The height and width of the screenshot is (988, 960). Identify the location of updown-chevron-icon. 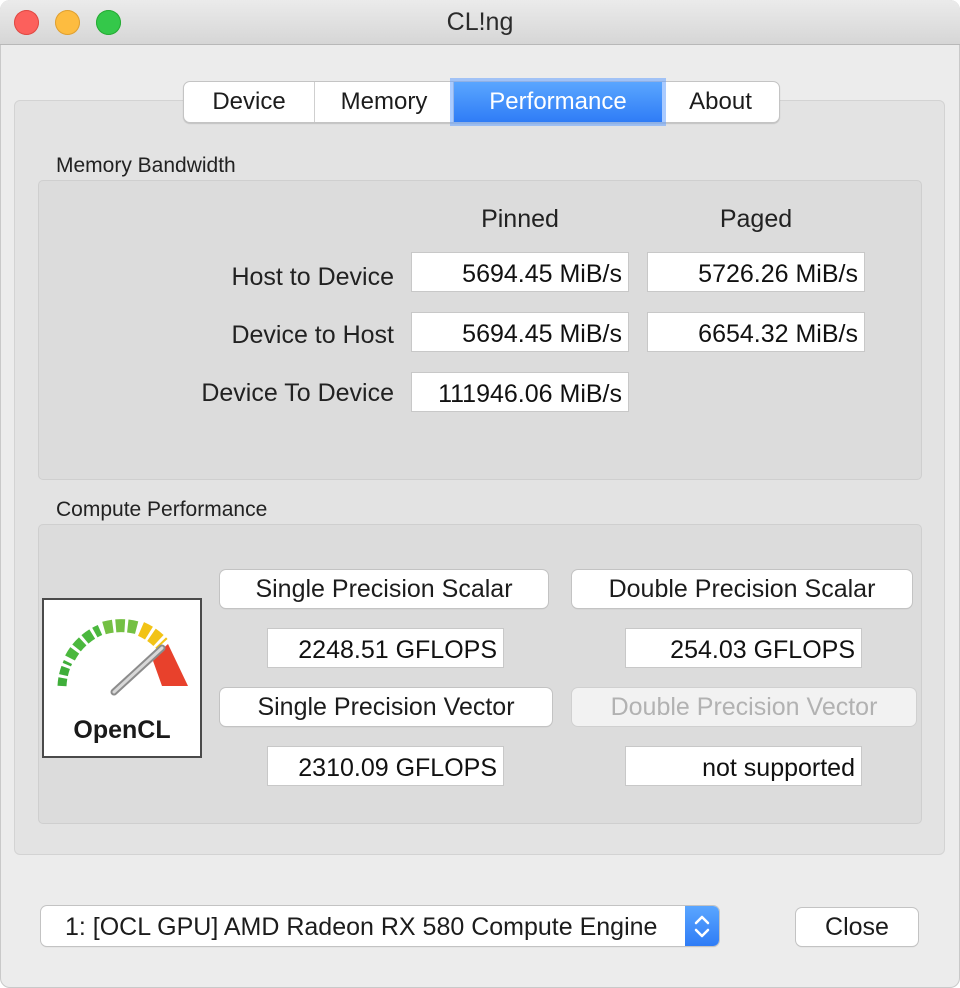
(702, 926).